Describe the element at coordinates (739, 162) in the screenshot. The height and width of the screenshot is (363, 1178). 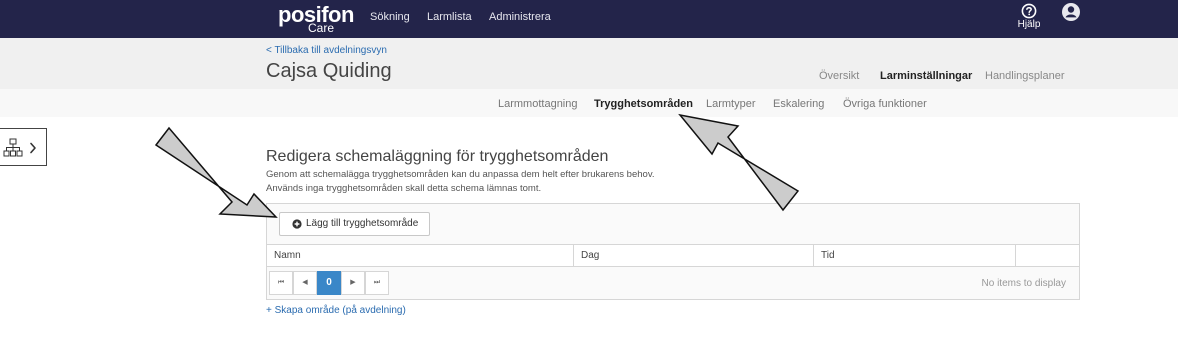
I see `annotation-arrow-right` at that location.